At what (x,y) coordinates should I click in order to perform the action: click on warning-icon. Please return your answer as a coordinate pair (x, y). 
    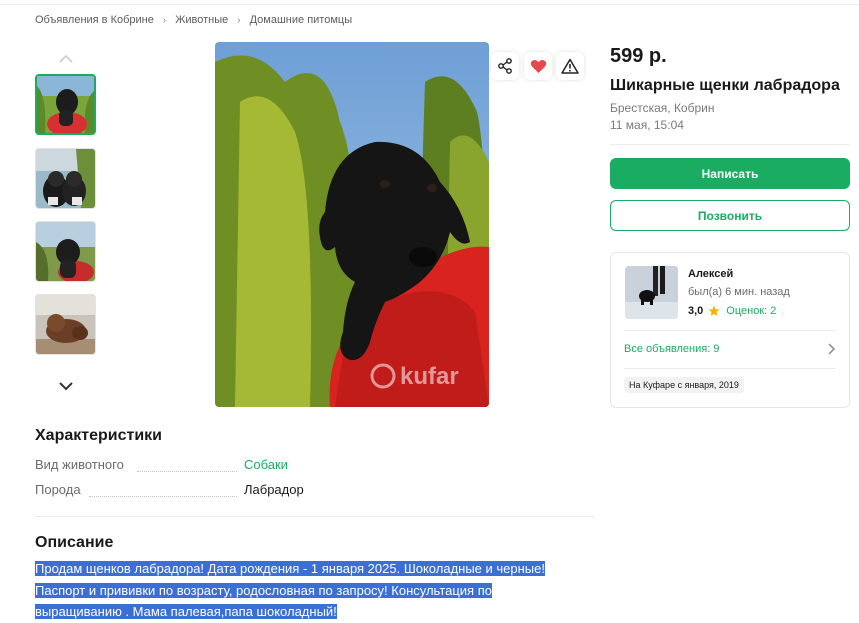
    Looking at the image, I should click on (570, 66).